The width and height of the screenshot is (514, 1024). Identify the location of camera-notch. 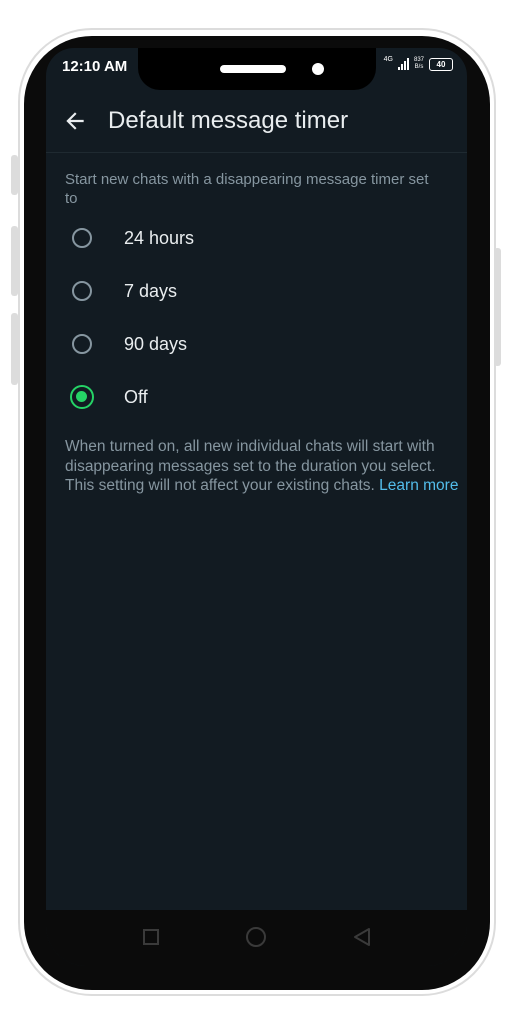
(257, 69).